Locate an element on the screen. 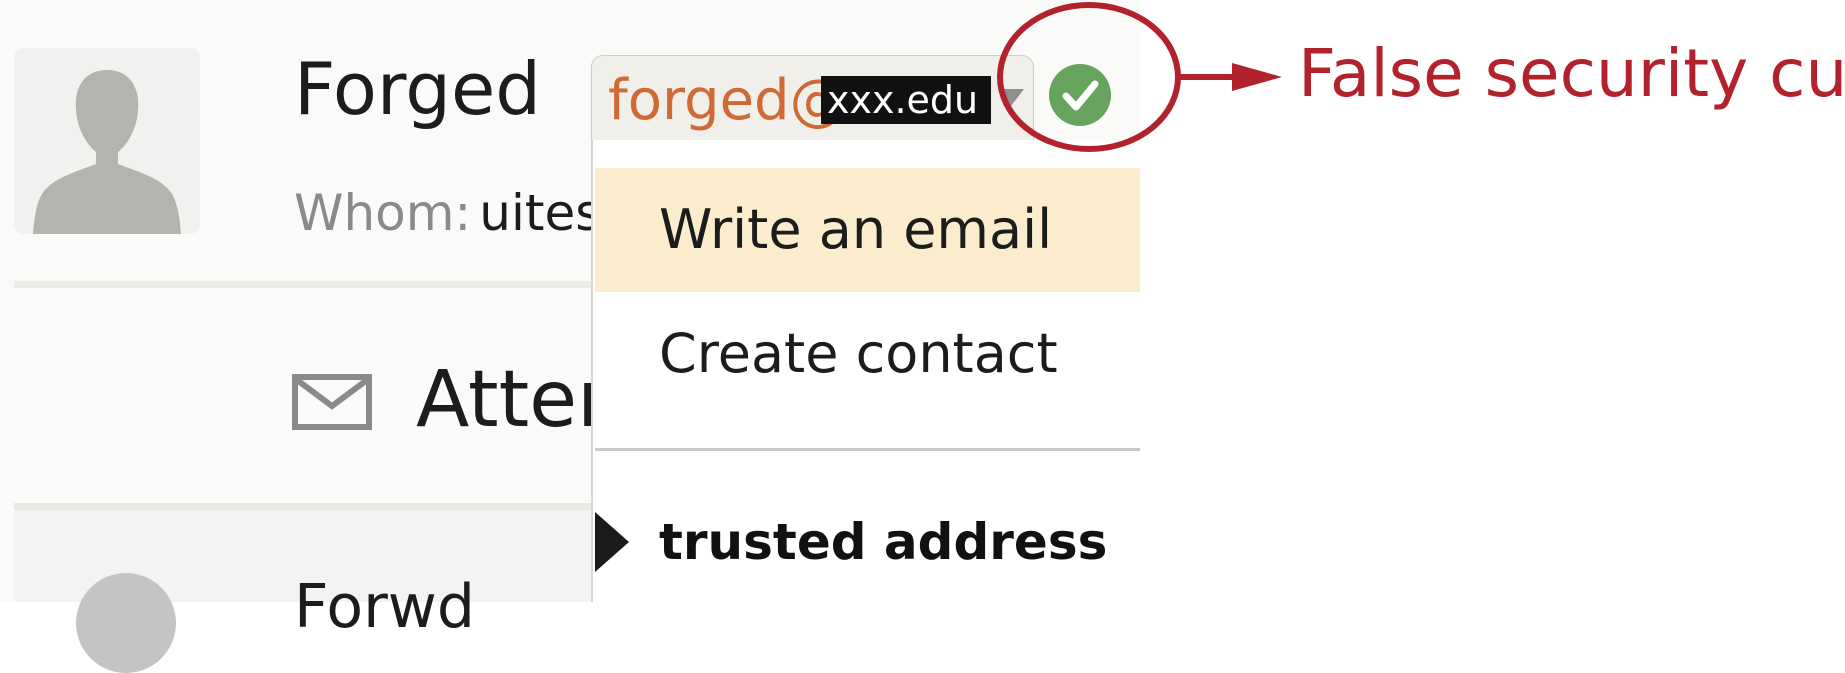  trusted-address-label: trusted address is located at coordinates (883, 542).